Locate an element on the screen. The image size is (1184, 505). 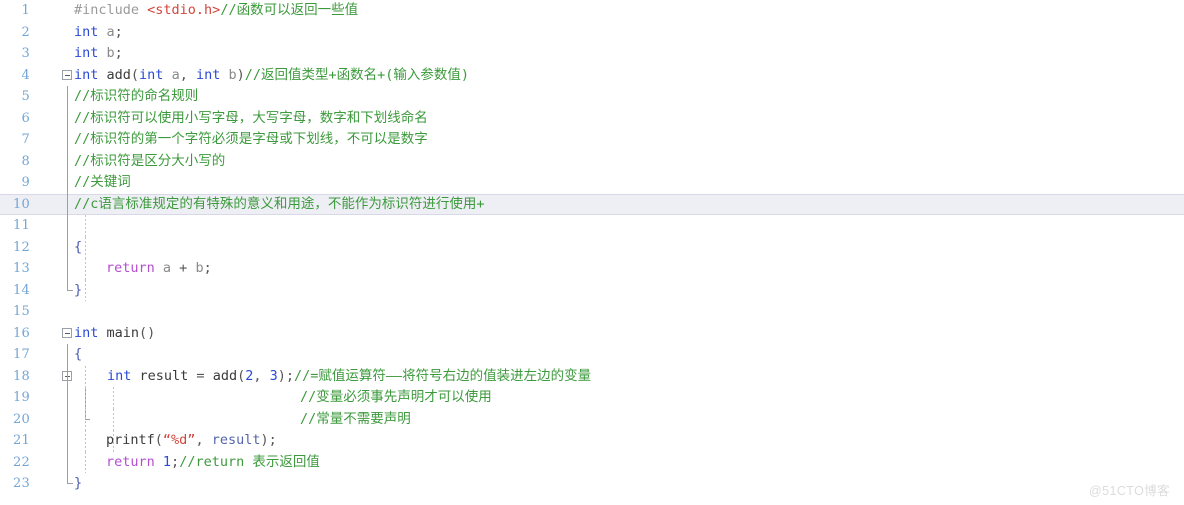
token-plain: #include is located at coordinates (111, 10).